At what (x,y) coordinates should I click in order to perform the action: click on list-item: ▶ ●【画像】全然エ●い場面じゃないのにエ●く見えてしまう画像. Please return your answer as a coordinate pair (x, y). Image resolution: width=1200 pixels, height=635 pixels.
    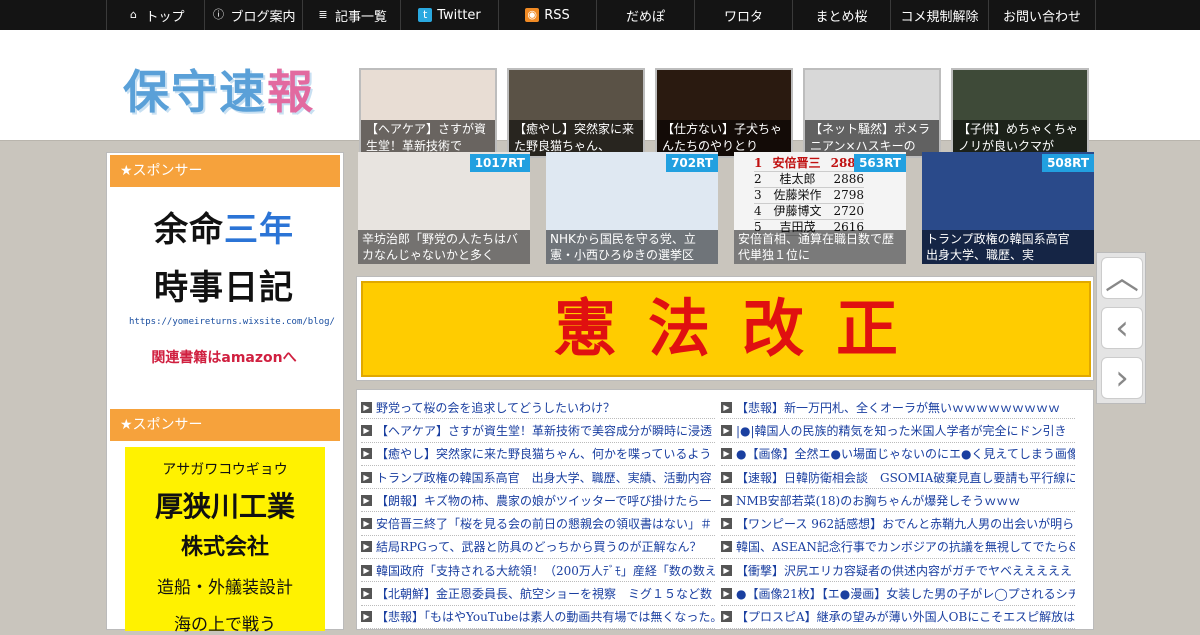
    Looking at the image, I should click on (898, 454).